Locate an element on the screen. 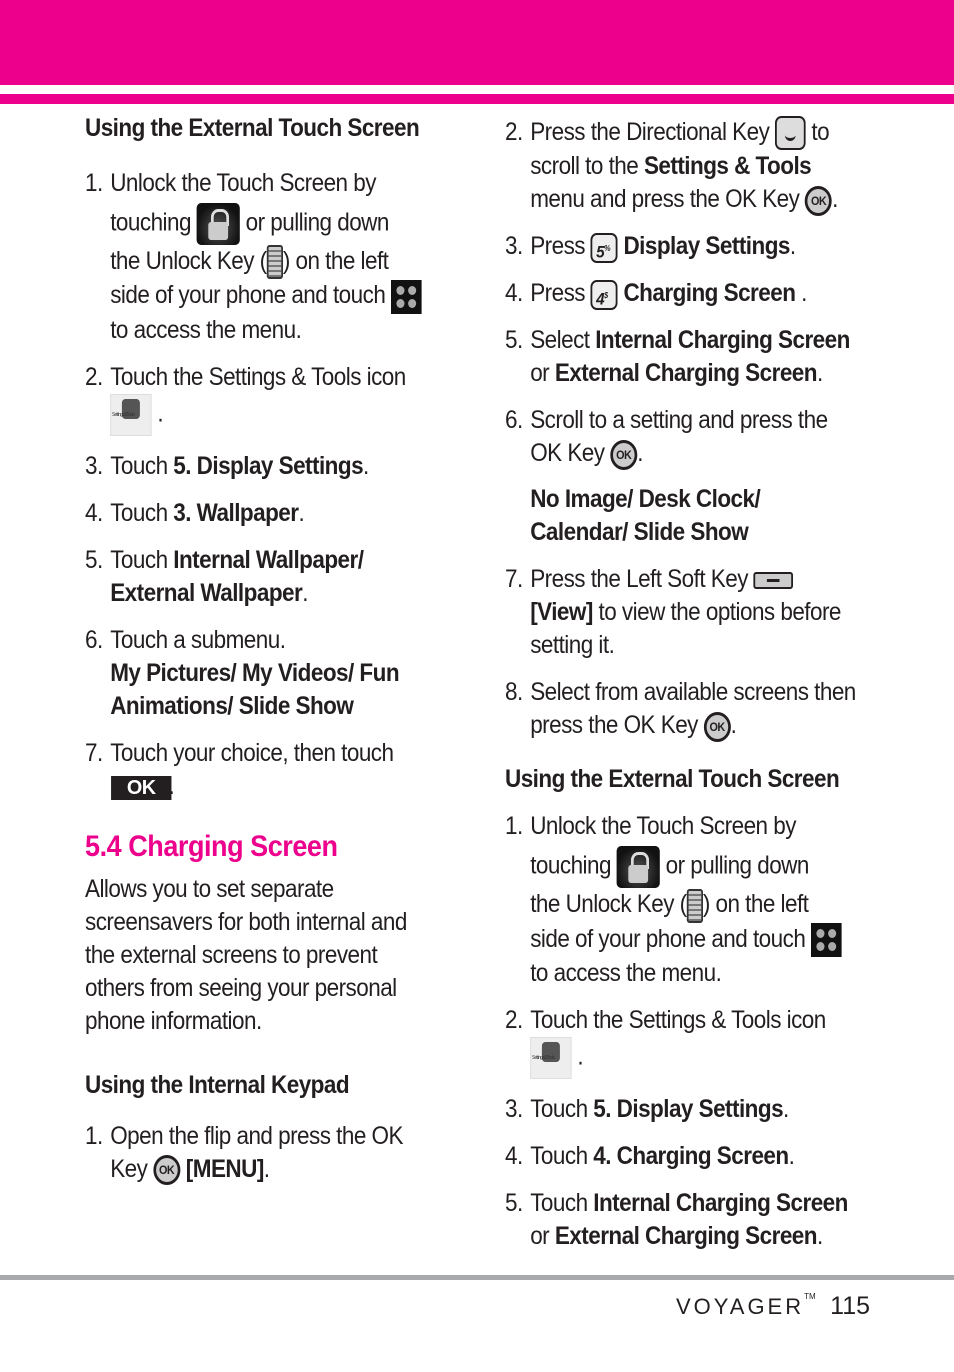 The width and height of the screenshot is (954, 1372). list-item: 4. Touch 3. Wallpaper. is located at coordinates (270, 513).